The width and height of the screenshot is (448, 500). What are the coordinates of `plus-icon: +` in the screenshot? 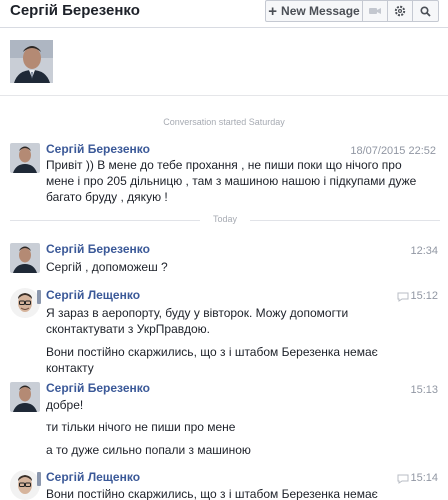 It's located at (273, 11).